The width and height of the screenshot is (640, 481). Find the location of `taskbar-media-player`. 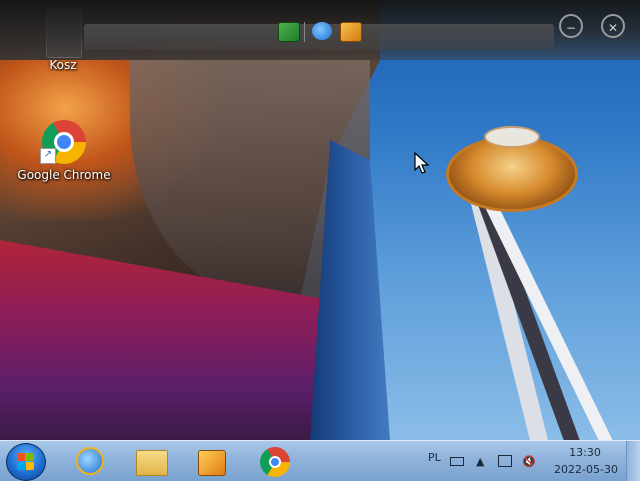

taskbar-media-player is located at coordinates (210, 461).